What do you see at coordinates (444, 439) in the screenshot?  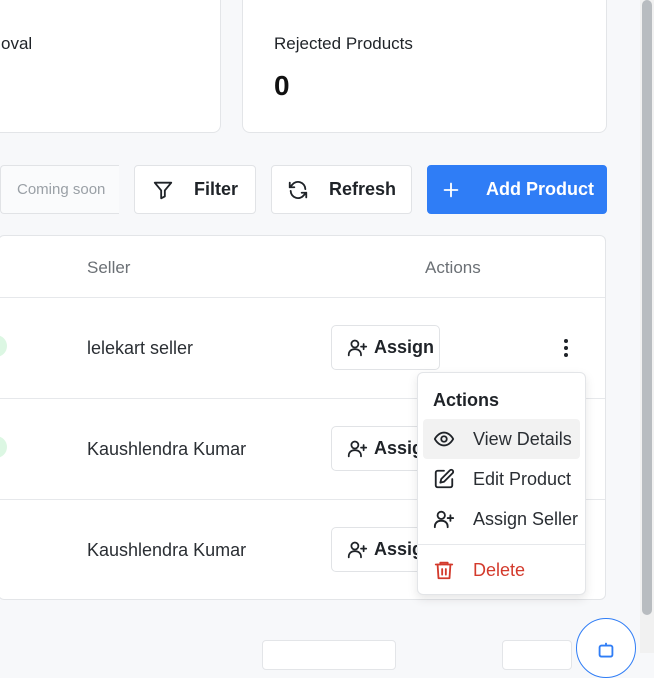 I see `eye-icon` at bounding box center [444, 439].